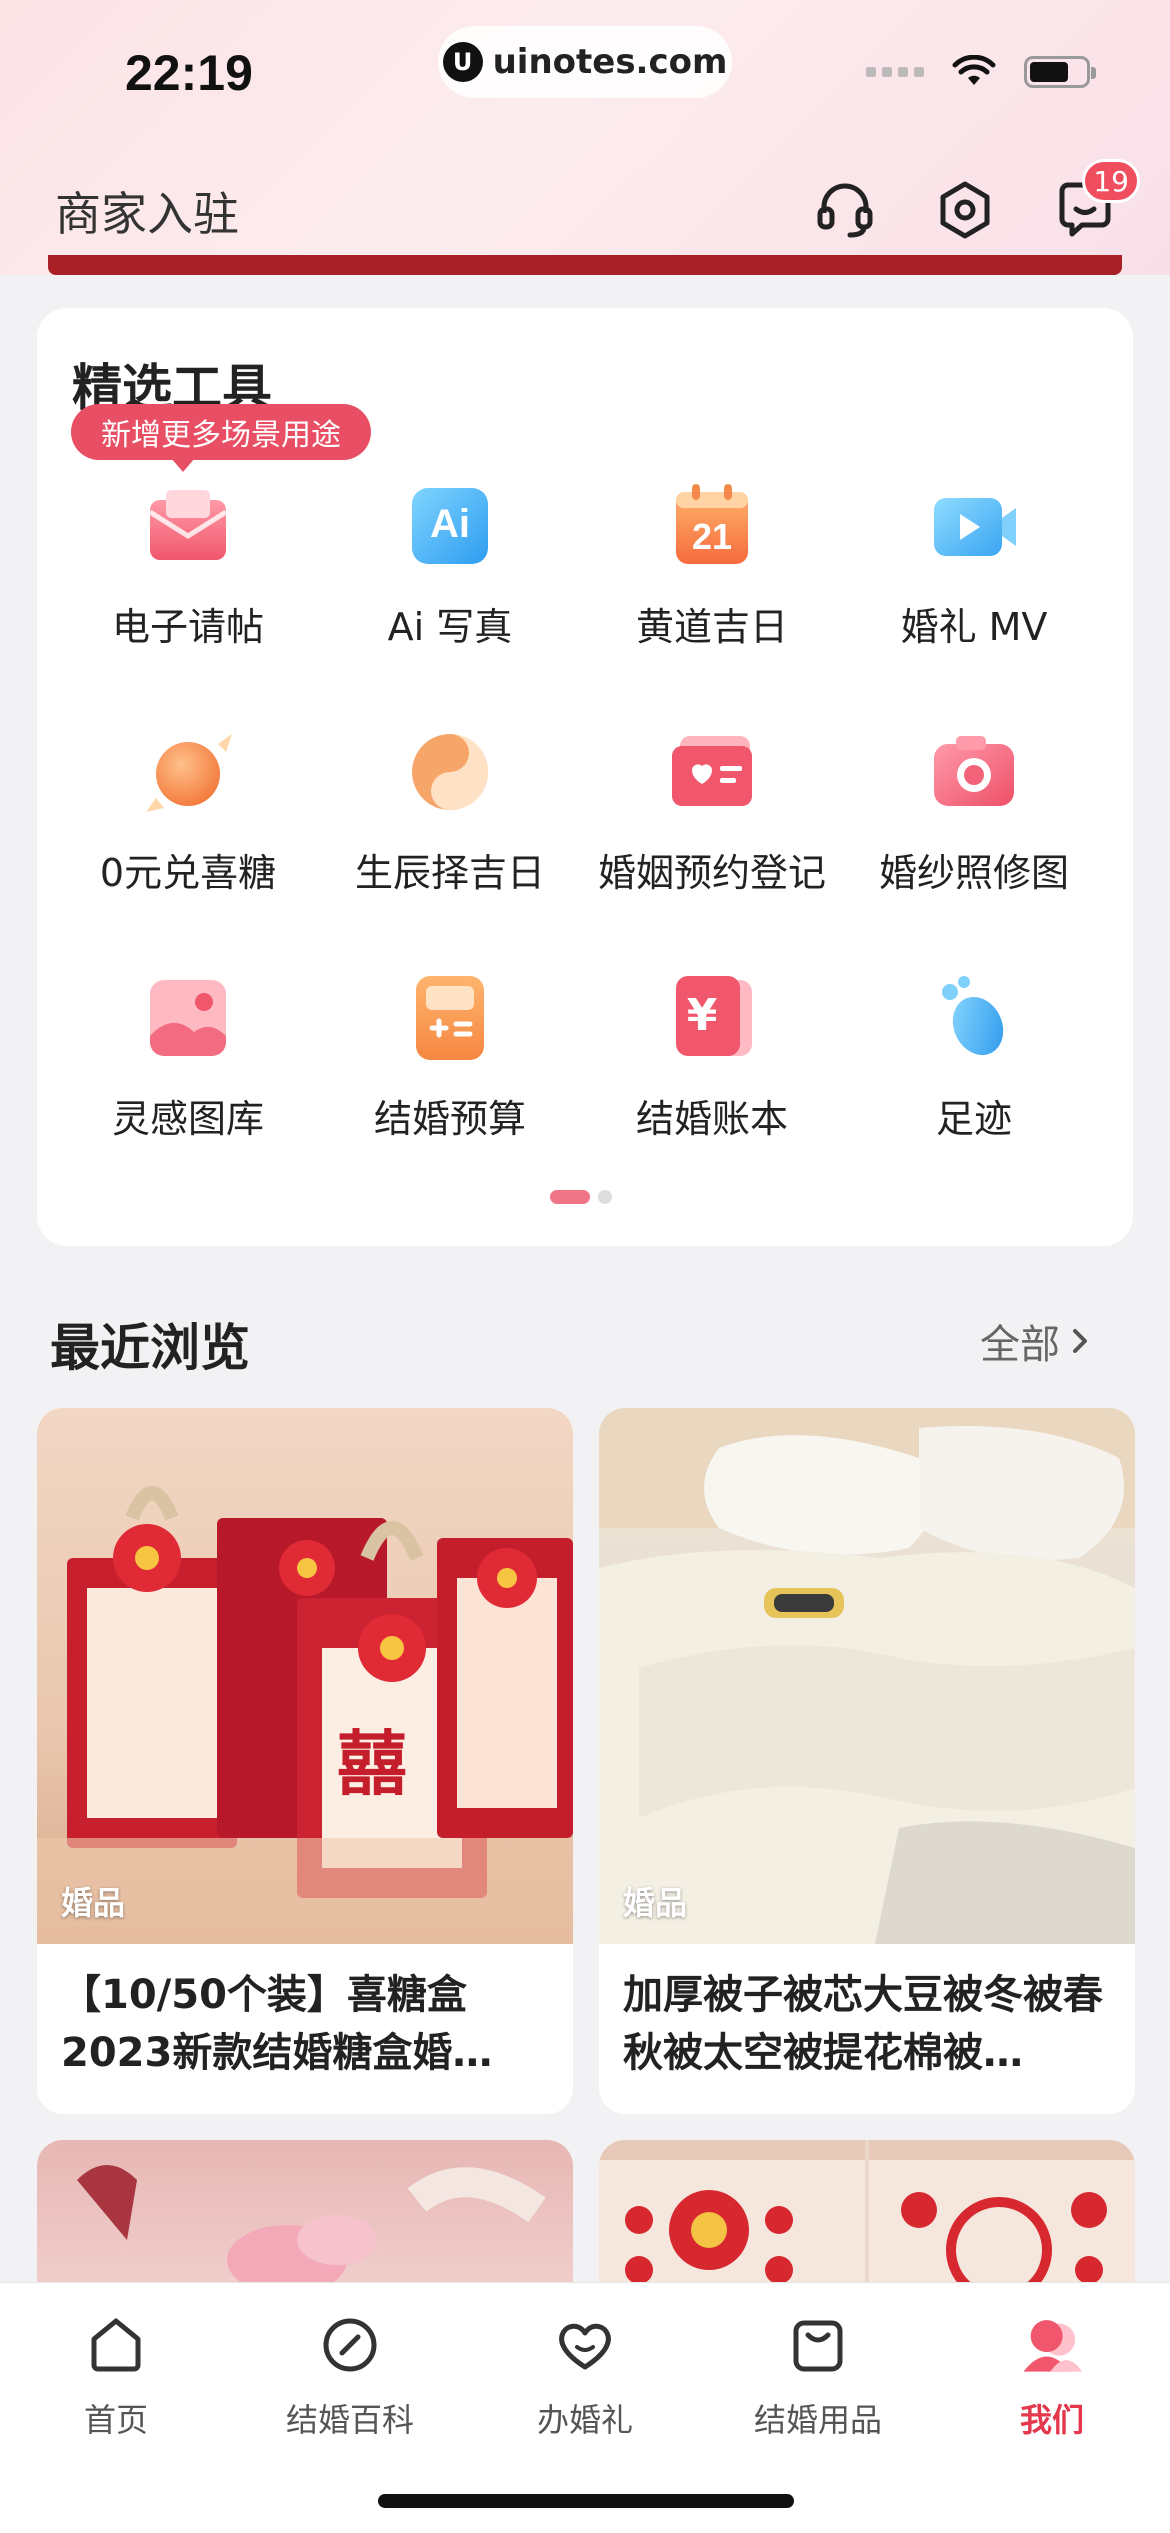  I want to click on signal-icon, so click(895, 72).